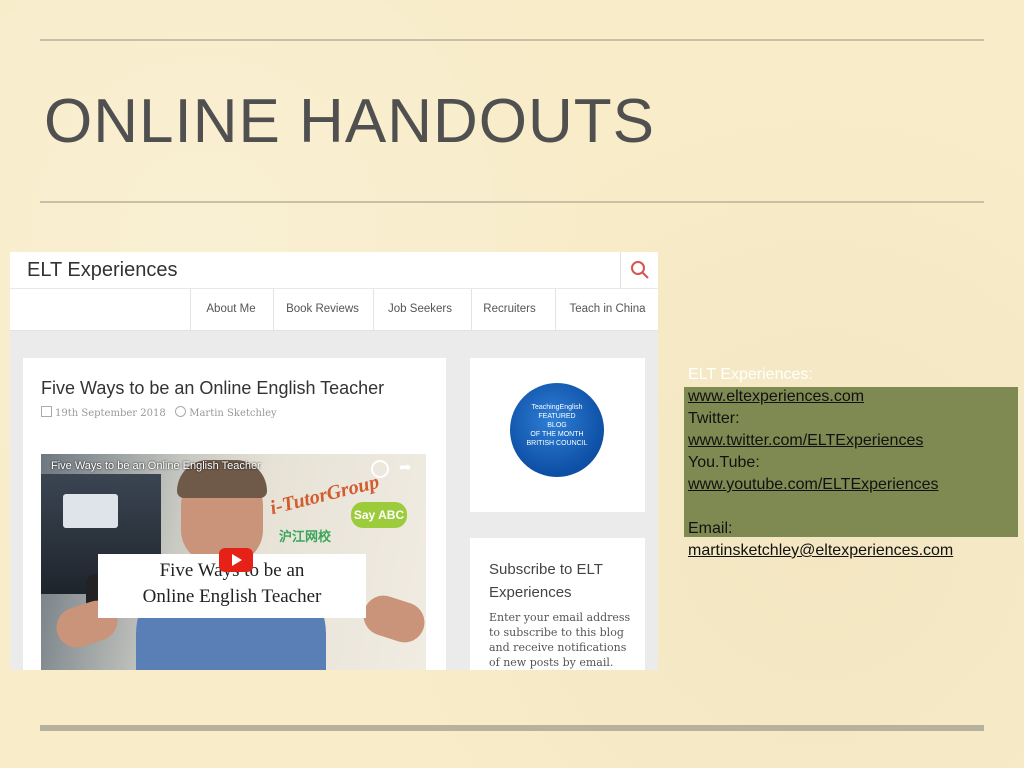 The height and width of the screenshot is (768, 1024). Describe the element at coordinates (820, 441) in the screenshot. I see `twitter-link: www.twitter.com/ELTExperiences` at that location.